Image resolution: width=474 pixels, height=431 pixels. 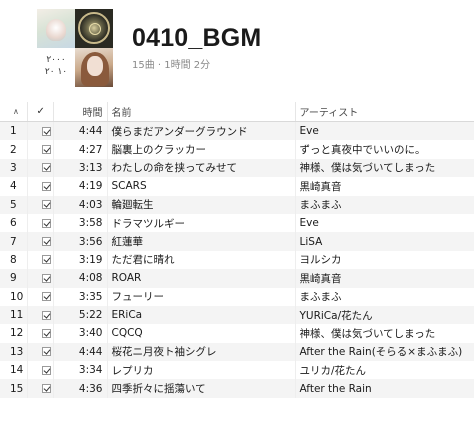 What do you see at coordinates (201, 352) in the screenshot?
I see `track-name: 桜花ニ月夜ト袖シグレ` at bounding box center [201, 352].